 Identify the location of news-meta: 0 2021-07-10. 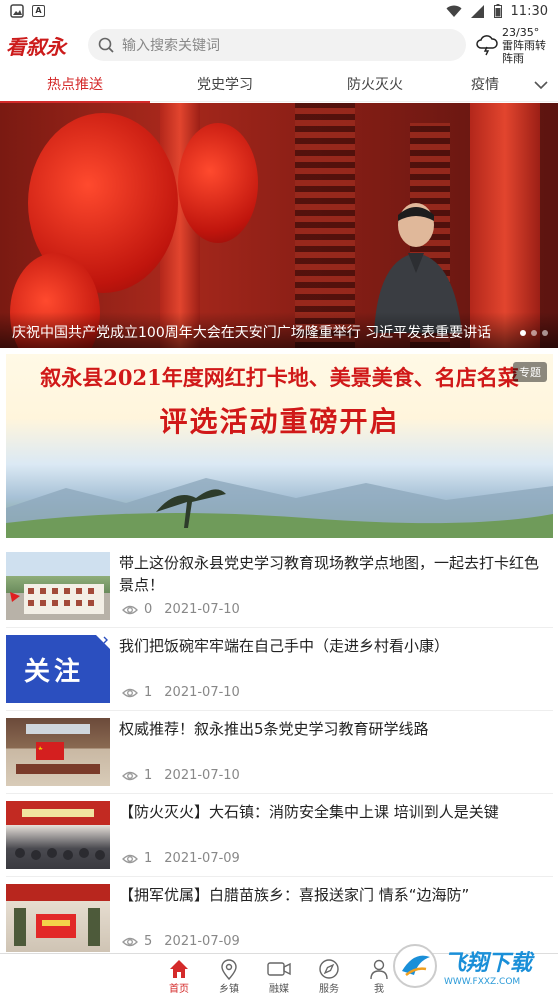
(181, 609).